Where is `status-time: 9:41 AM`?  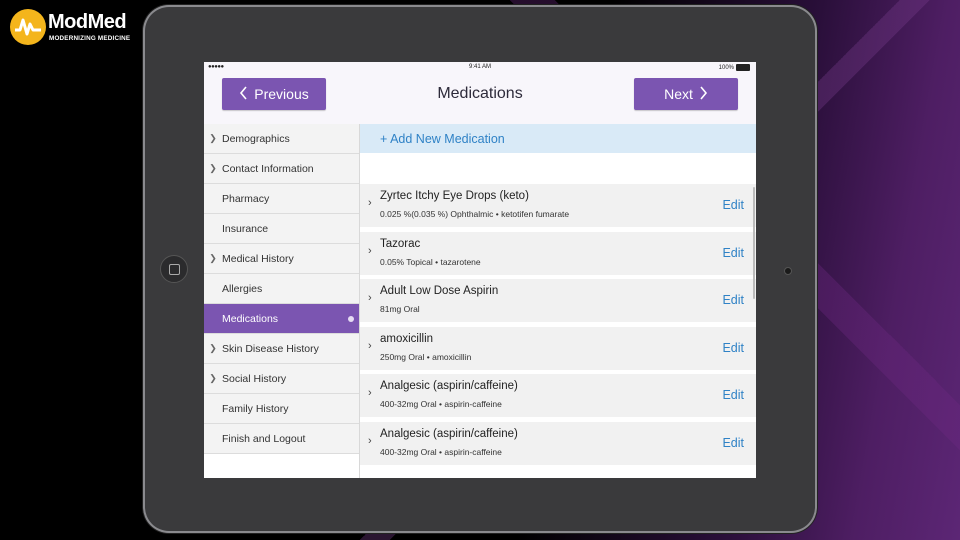
status-time: 9:41 AM is located at coordinates (479, 67).